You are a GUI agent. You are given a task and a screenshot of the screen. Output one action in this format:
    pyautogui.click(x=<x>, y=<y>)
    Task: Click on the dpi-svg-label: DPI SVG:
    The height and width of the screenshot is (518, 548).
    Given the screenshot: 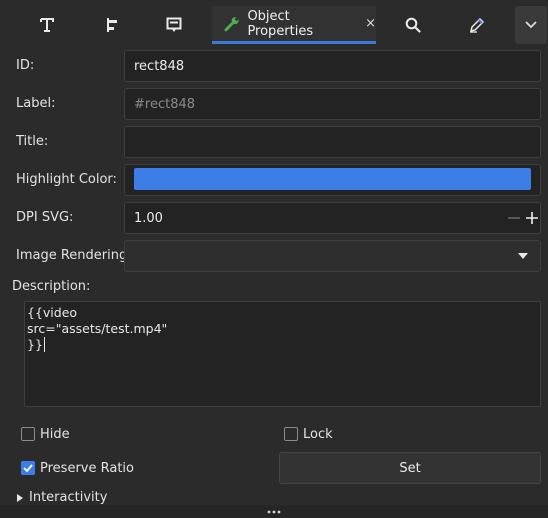 What is the action you would take?
    pyautogui.click(x=45, y=217)
    